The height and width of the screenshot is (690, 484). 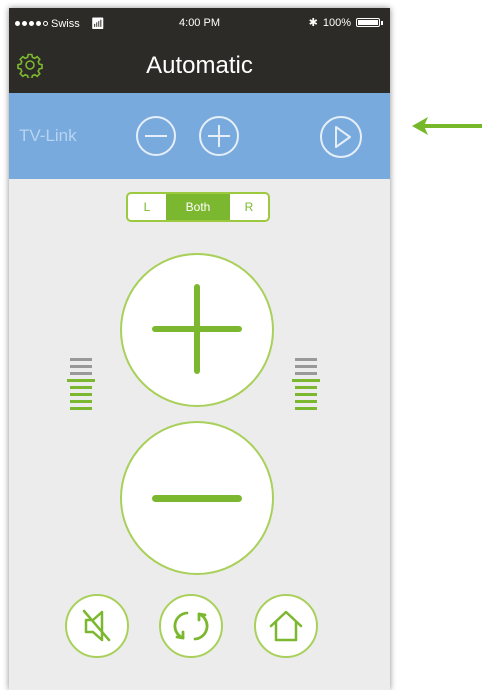 What do you see at coordinates (447, 126) in the screenshot?
I see `arrow-left-icon` at bounding box center [447, 126].